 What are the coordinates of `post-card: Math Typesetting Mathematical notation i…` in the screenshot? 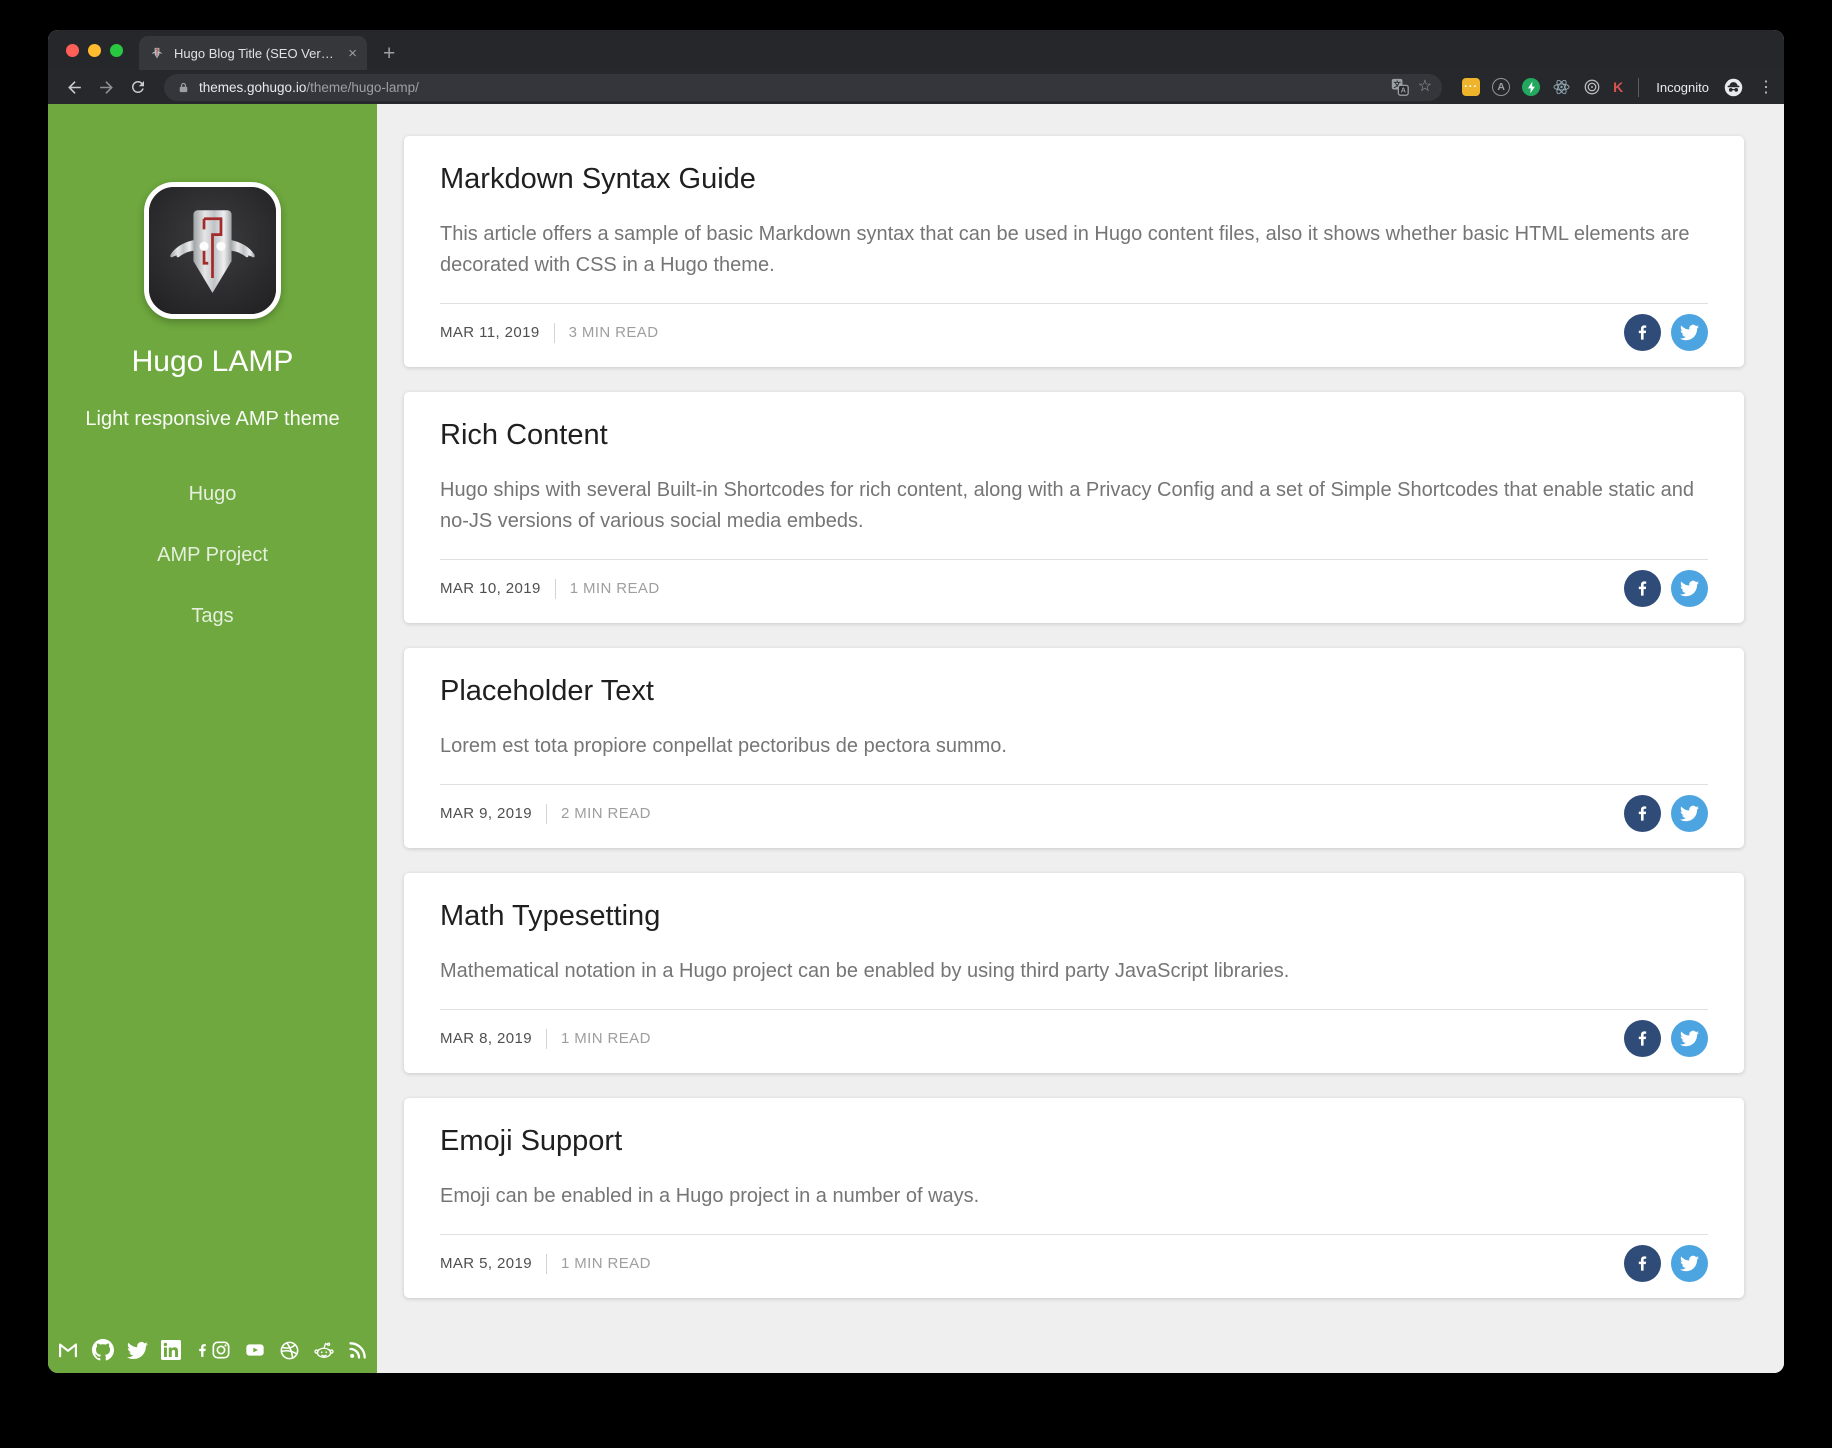 It's located at (1074, 973).